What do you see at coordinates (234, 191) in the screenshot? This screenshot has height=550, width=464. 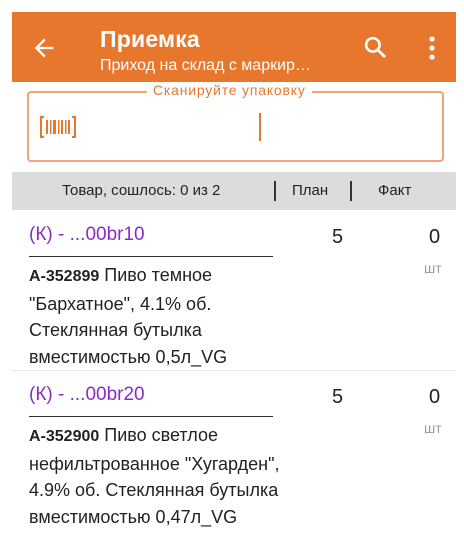 I see `column-header: Товар, сошлось: 0 из 2 План Факт` at bounding box center [234, 191].